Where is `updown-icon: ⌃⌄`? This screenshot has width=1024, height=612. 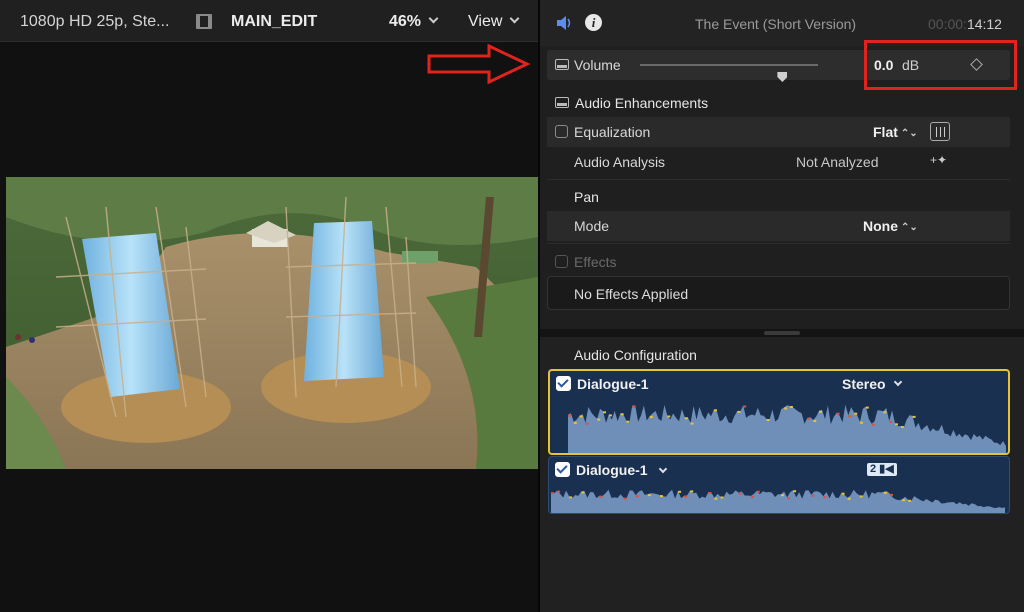 updown-icon: ⌃⌄ is located at coordinates (909, 227).